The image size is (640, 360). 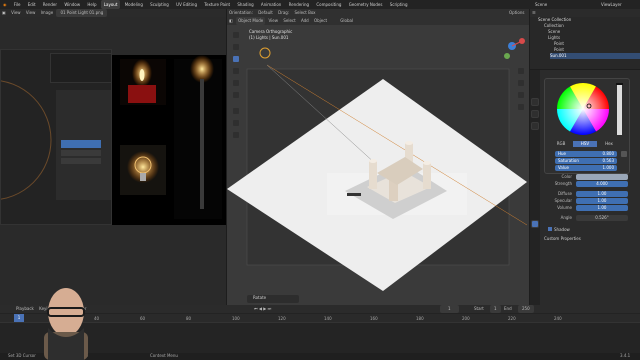 What do you see at coordinates (236, 59) in the screenshot?
I see `move-tool-icon` at bounding box center [236, 59].